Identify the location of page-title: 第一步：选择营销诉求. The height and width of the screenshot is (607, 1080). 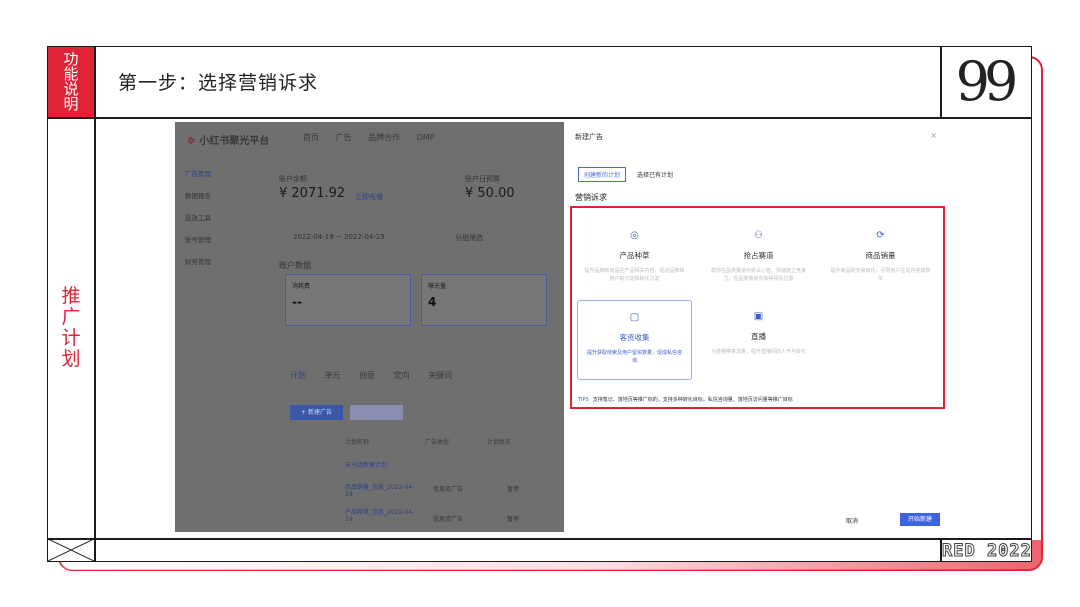
(218, 83).